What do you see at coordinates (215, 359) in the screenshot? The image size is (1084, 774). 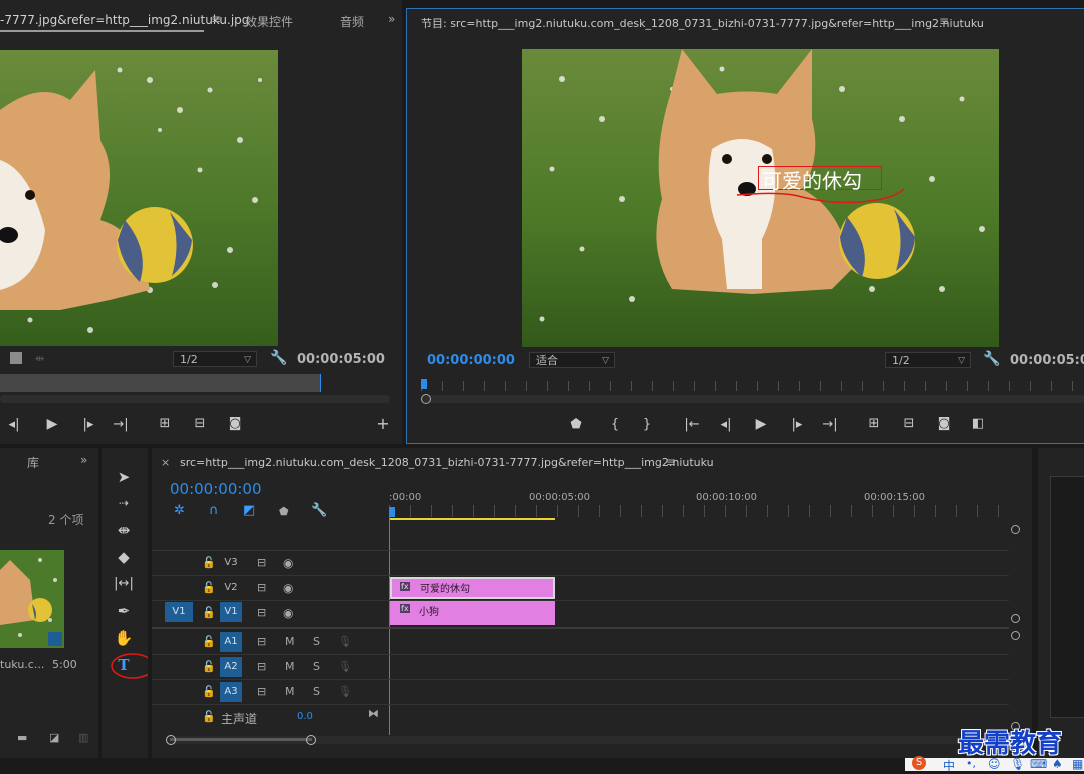 I see `source-zoom-select: 1/2 ▽` at bounding box center [215, 359].